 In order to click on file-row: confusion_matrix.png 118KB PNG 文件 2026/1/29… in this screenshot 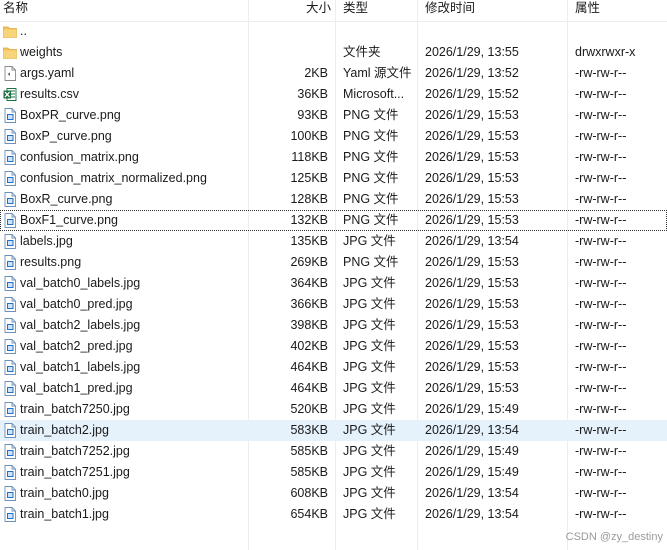, I will do `click(333, 157)`.